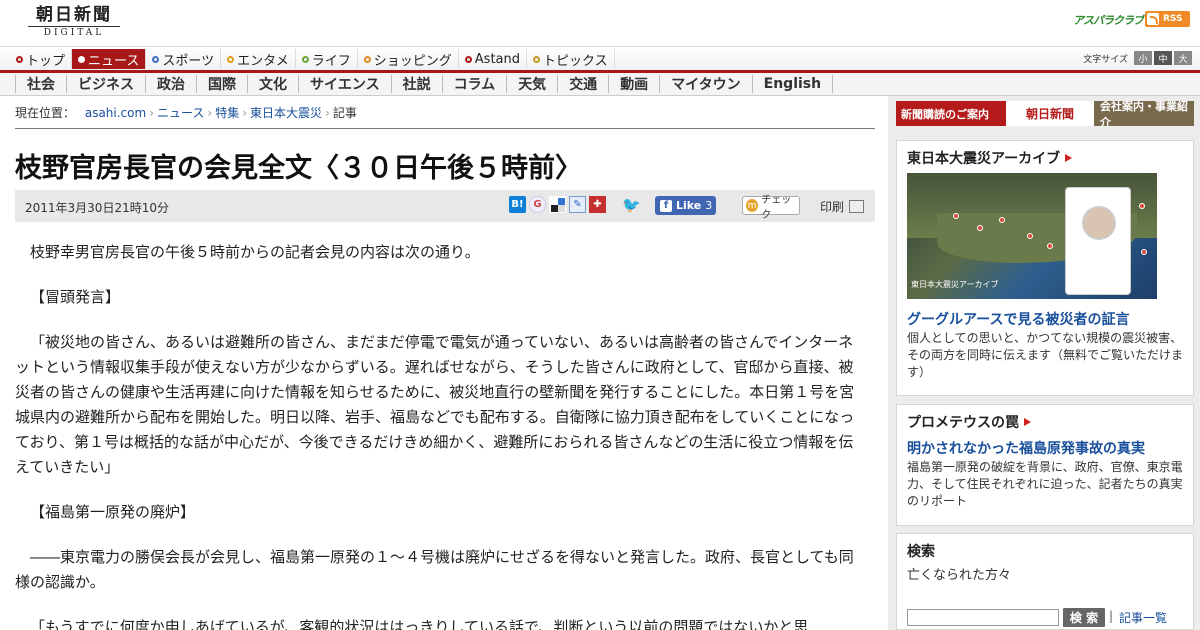 This screenshot has height=630, width=1200. I want to click on logo-text-jp: 朝日新聞, so click(74, 15).